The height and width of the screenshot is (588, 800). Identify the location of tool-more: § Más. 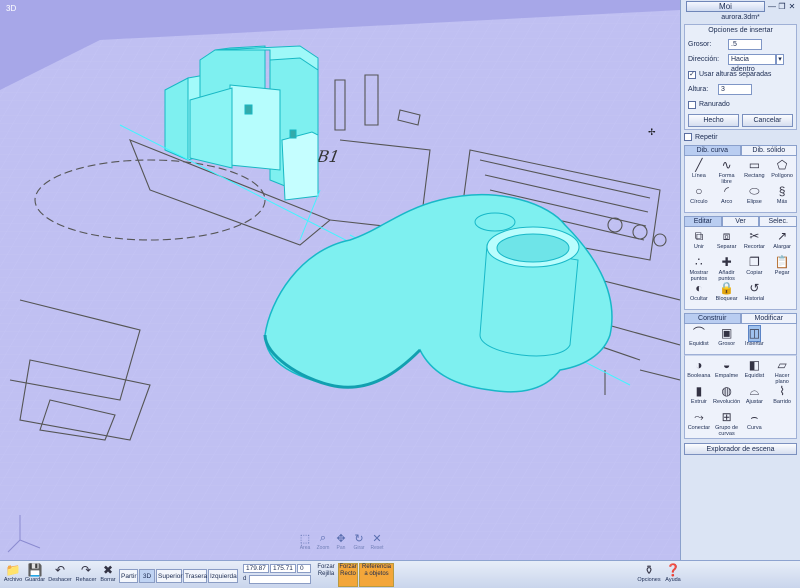
(782, 197).